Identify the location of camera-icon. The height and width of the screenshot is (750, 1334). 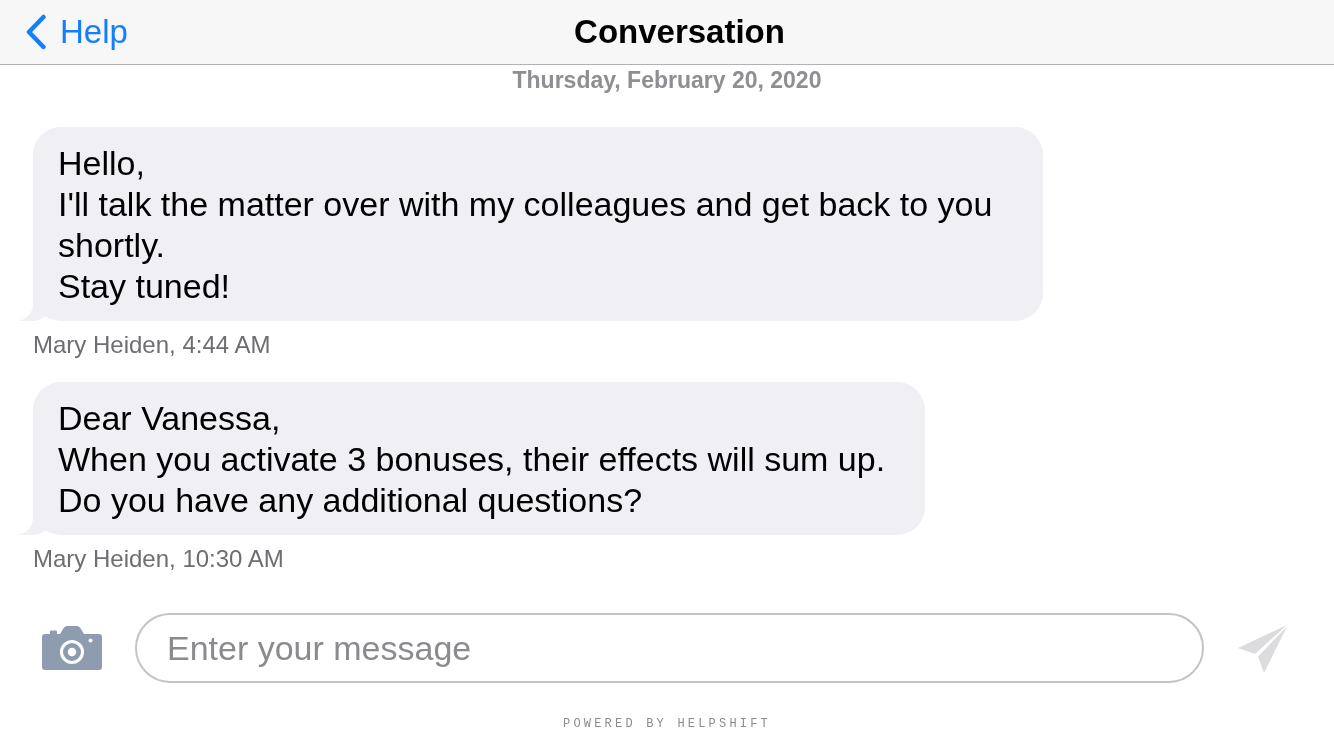
(72, 648).